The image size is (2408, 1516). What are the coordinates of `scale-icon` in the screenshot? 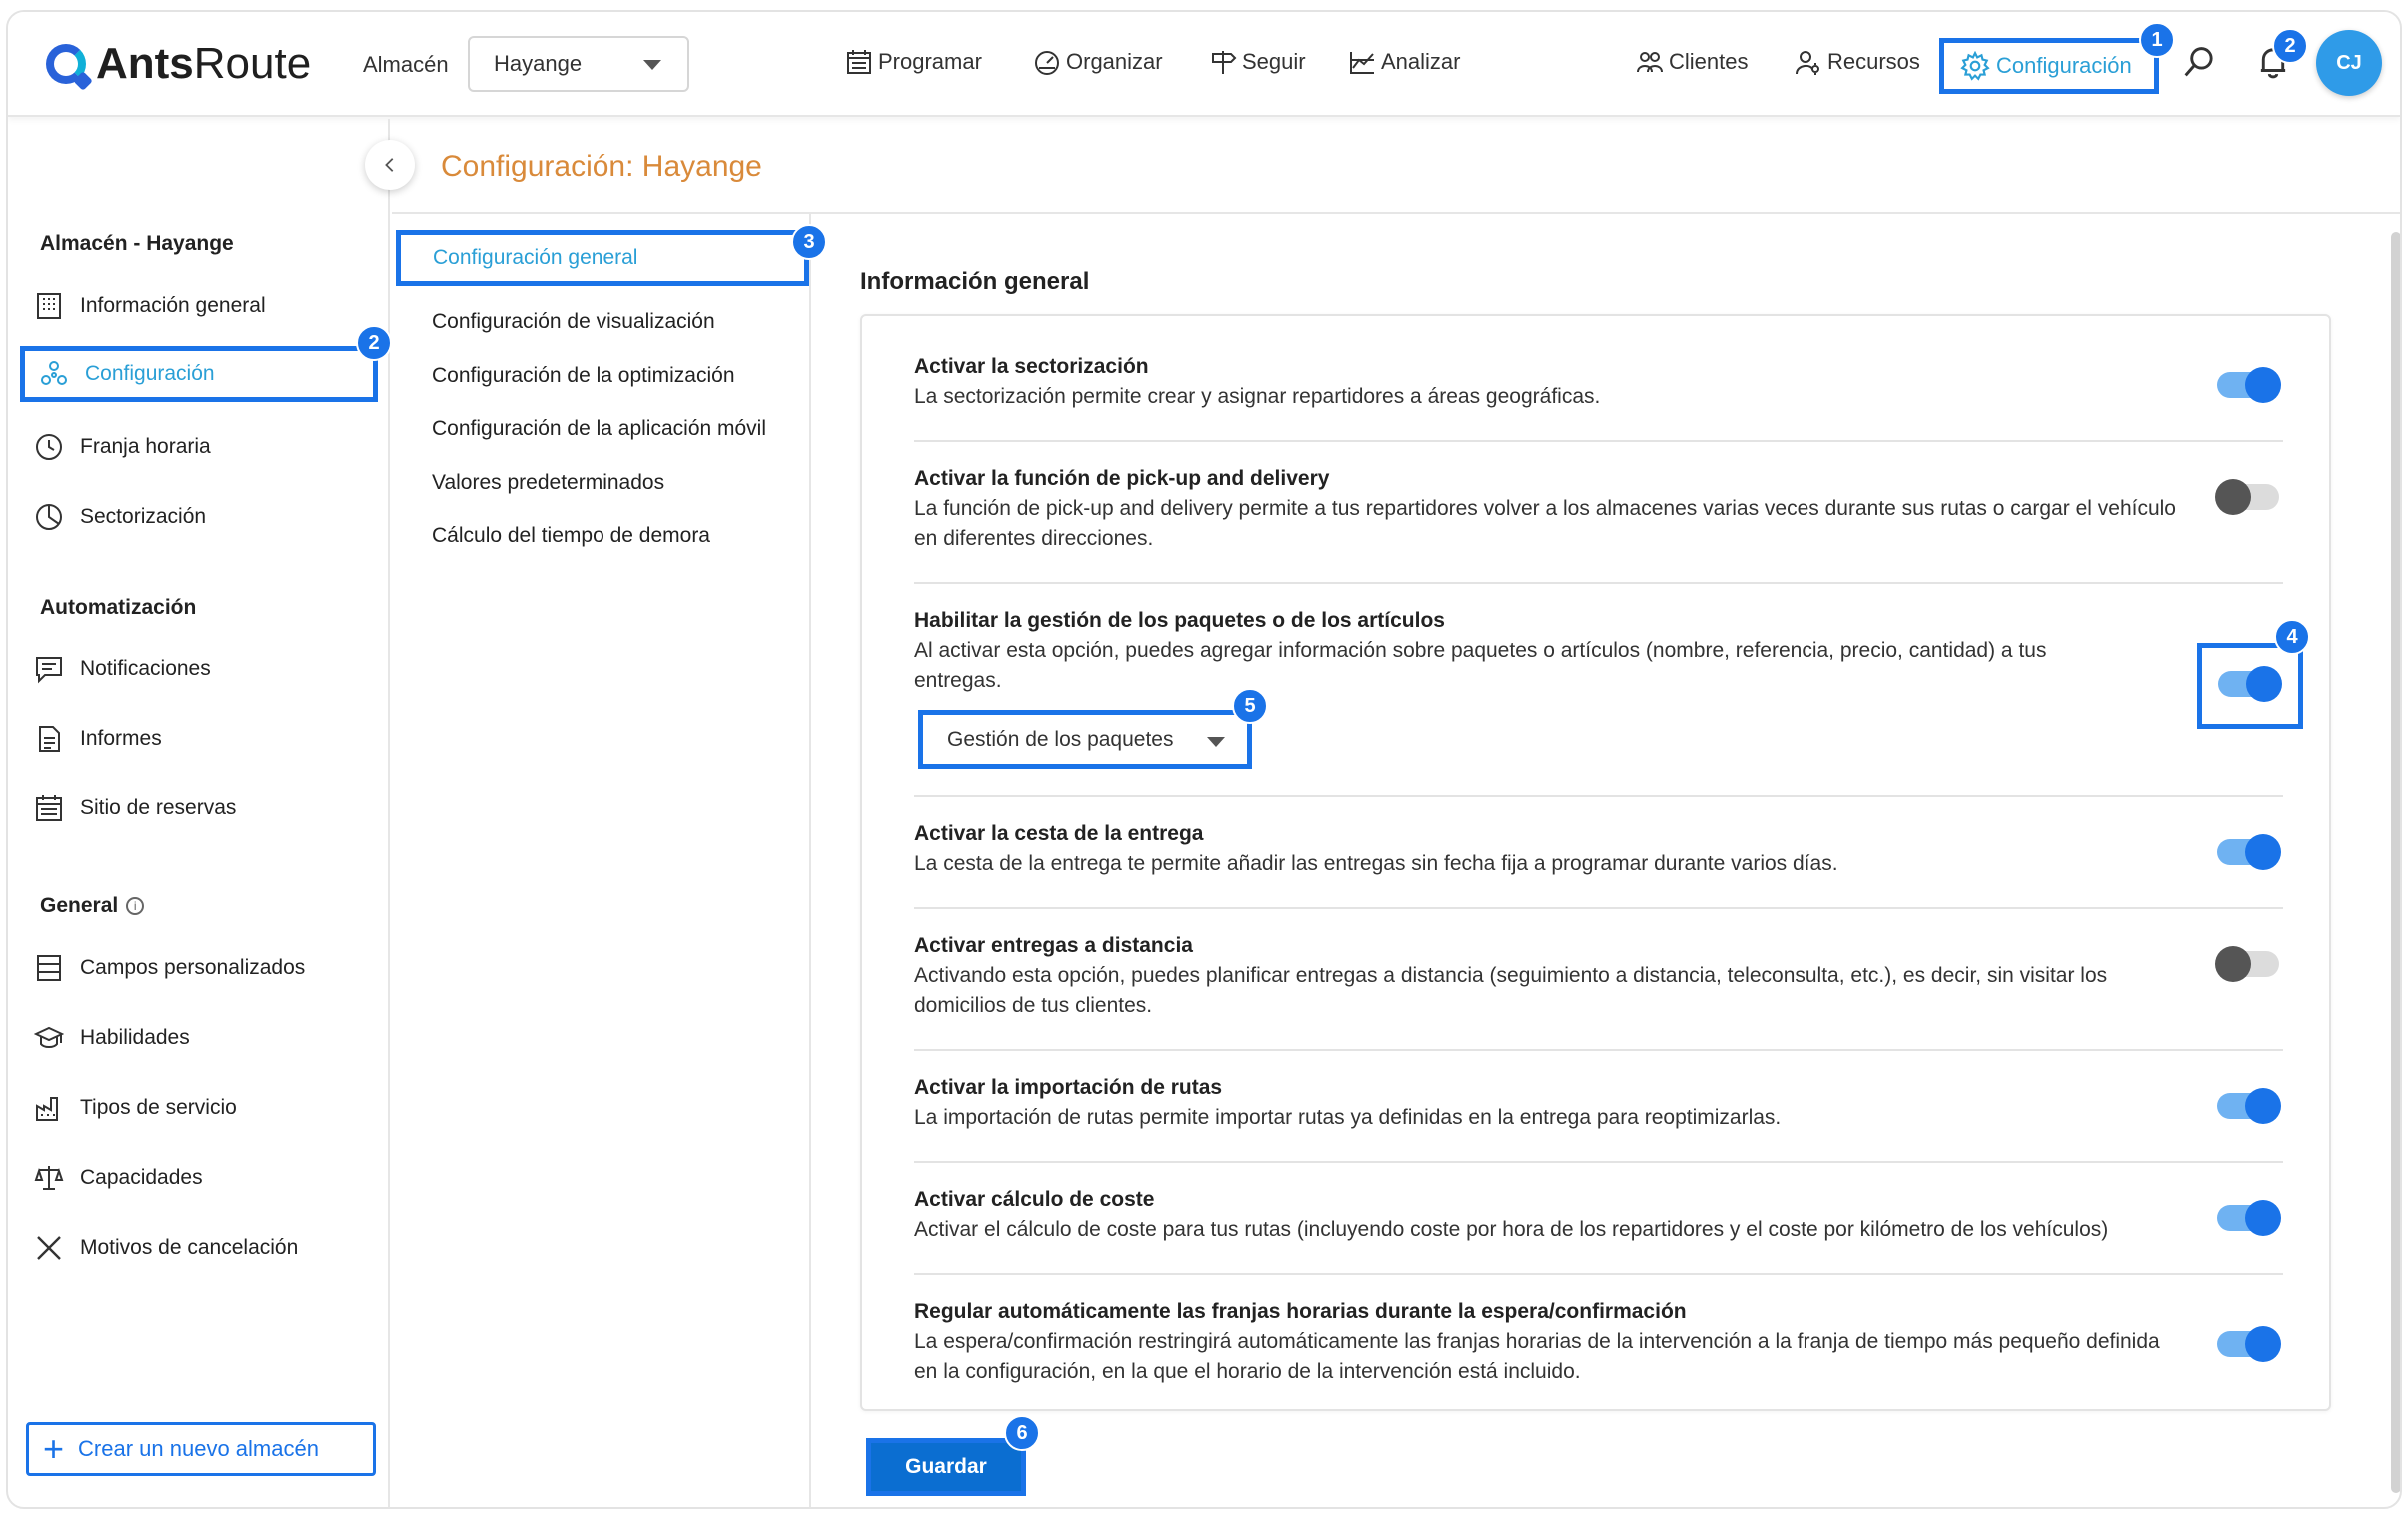 It's located at (49, 1178).